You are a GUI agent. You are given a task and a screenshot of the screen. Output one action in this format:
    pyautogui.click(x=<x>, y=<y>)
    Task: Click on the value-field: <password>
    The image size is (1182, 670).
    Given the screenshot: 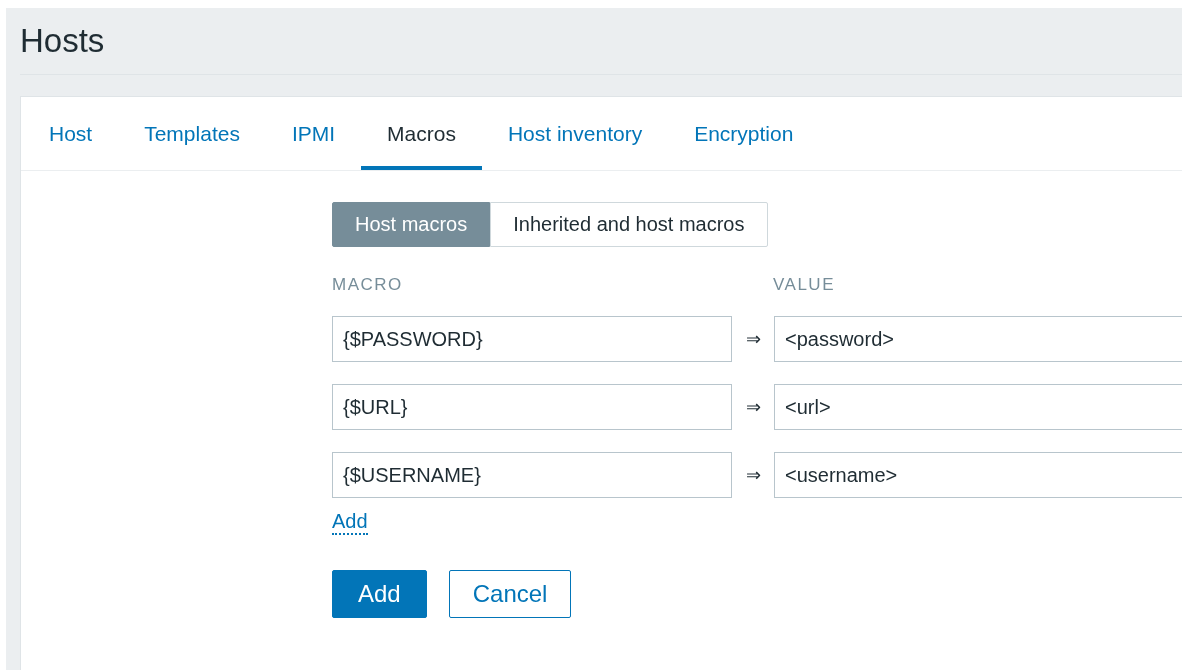 What is the action you would take?
    pyautogui.click(x=978, y=339)
    